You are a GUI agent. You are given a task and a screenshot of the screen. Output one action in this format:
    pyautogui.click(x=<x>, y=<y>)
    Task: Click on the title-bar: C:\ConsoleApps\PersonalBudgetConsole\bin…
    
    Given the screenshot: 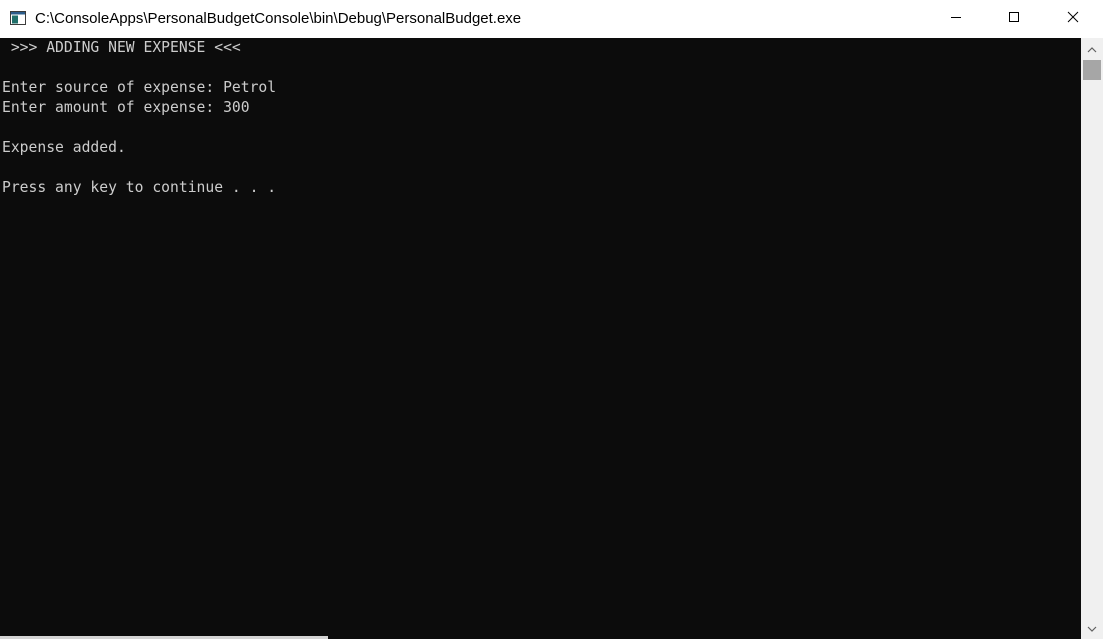 What is the action you would take?
    pyautogui.click(x=551, y=19)
    